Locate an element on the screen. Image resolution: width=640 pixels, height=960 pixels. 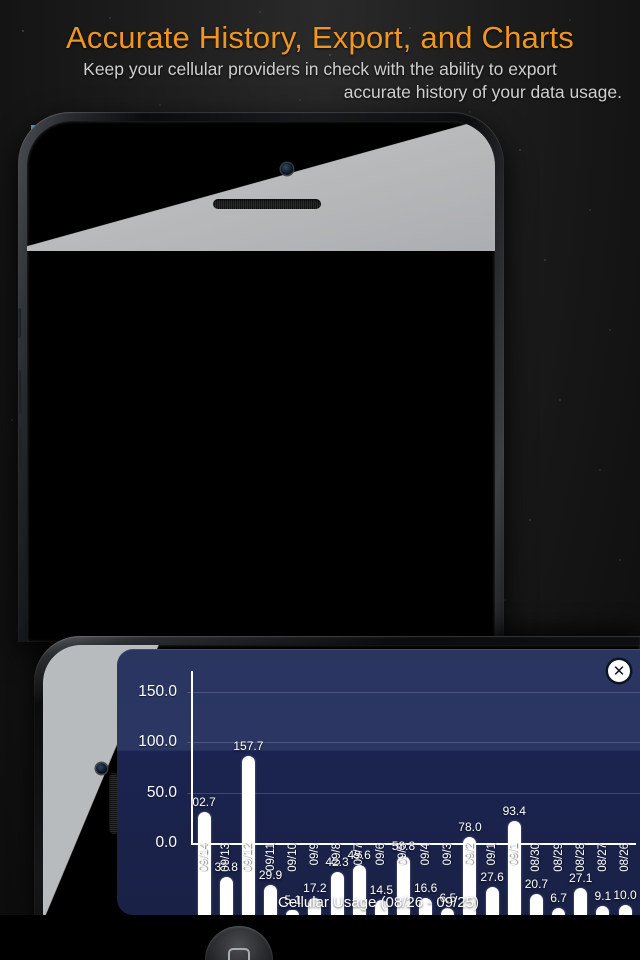
bar-value-label: 02.7 is located at coordinates (204, 801).